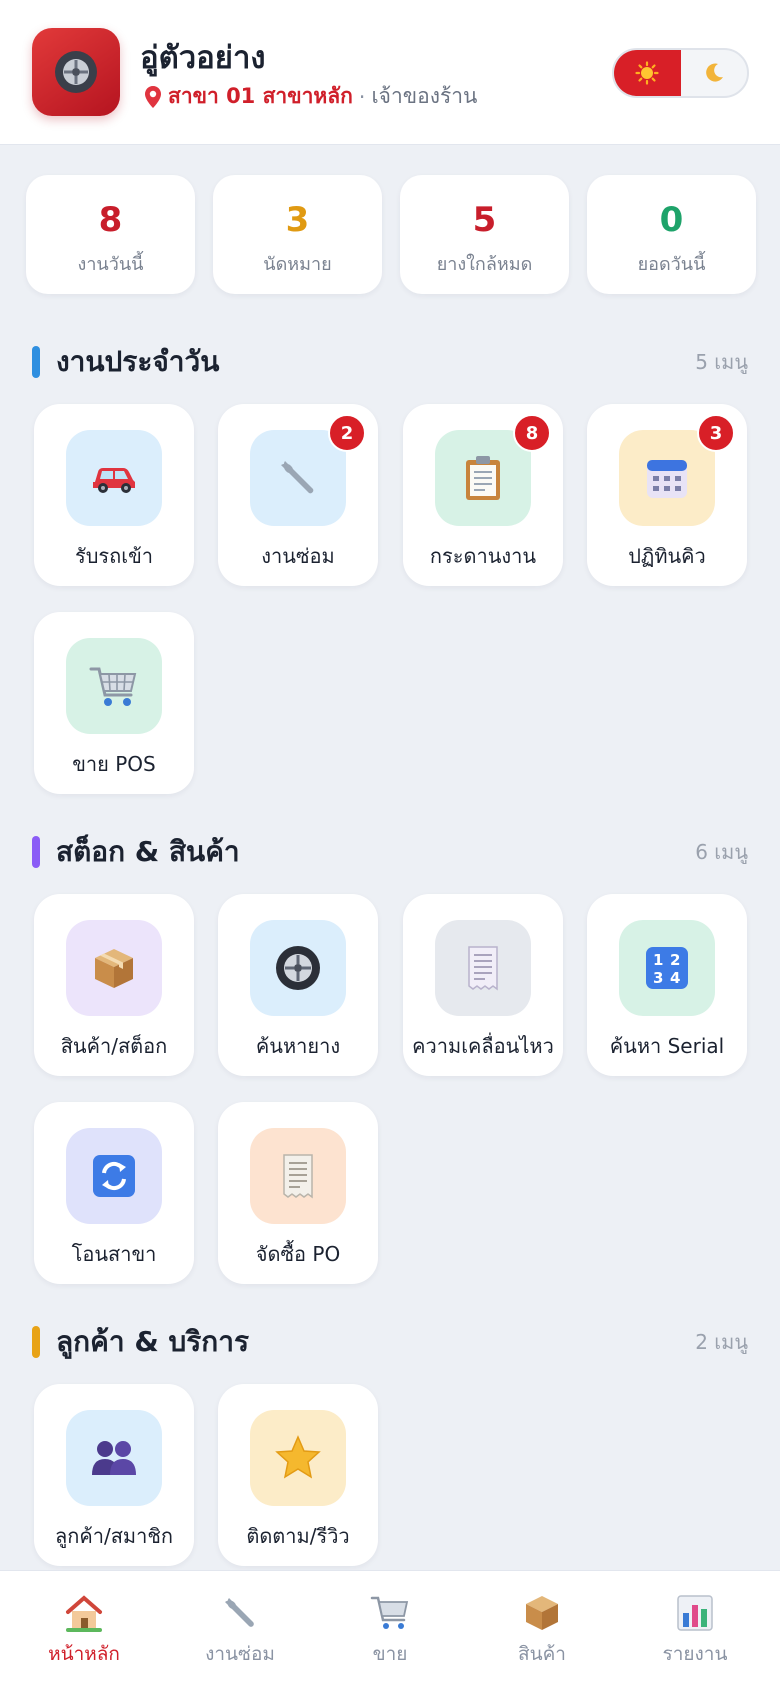 This screenshot has height=1688, width=780. What do you see at coordinates (153, 1341) in the screenshot?
I see `section-title: ลูกค้า & บริการ` at bounding box center [153, 1341].